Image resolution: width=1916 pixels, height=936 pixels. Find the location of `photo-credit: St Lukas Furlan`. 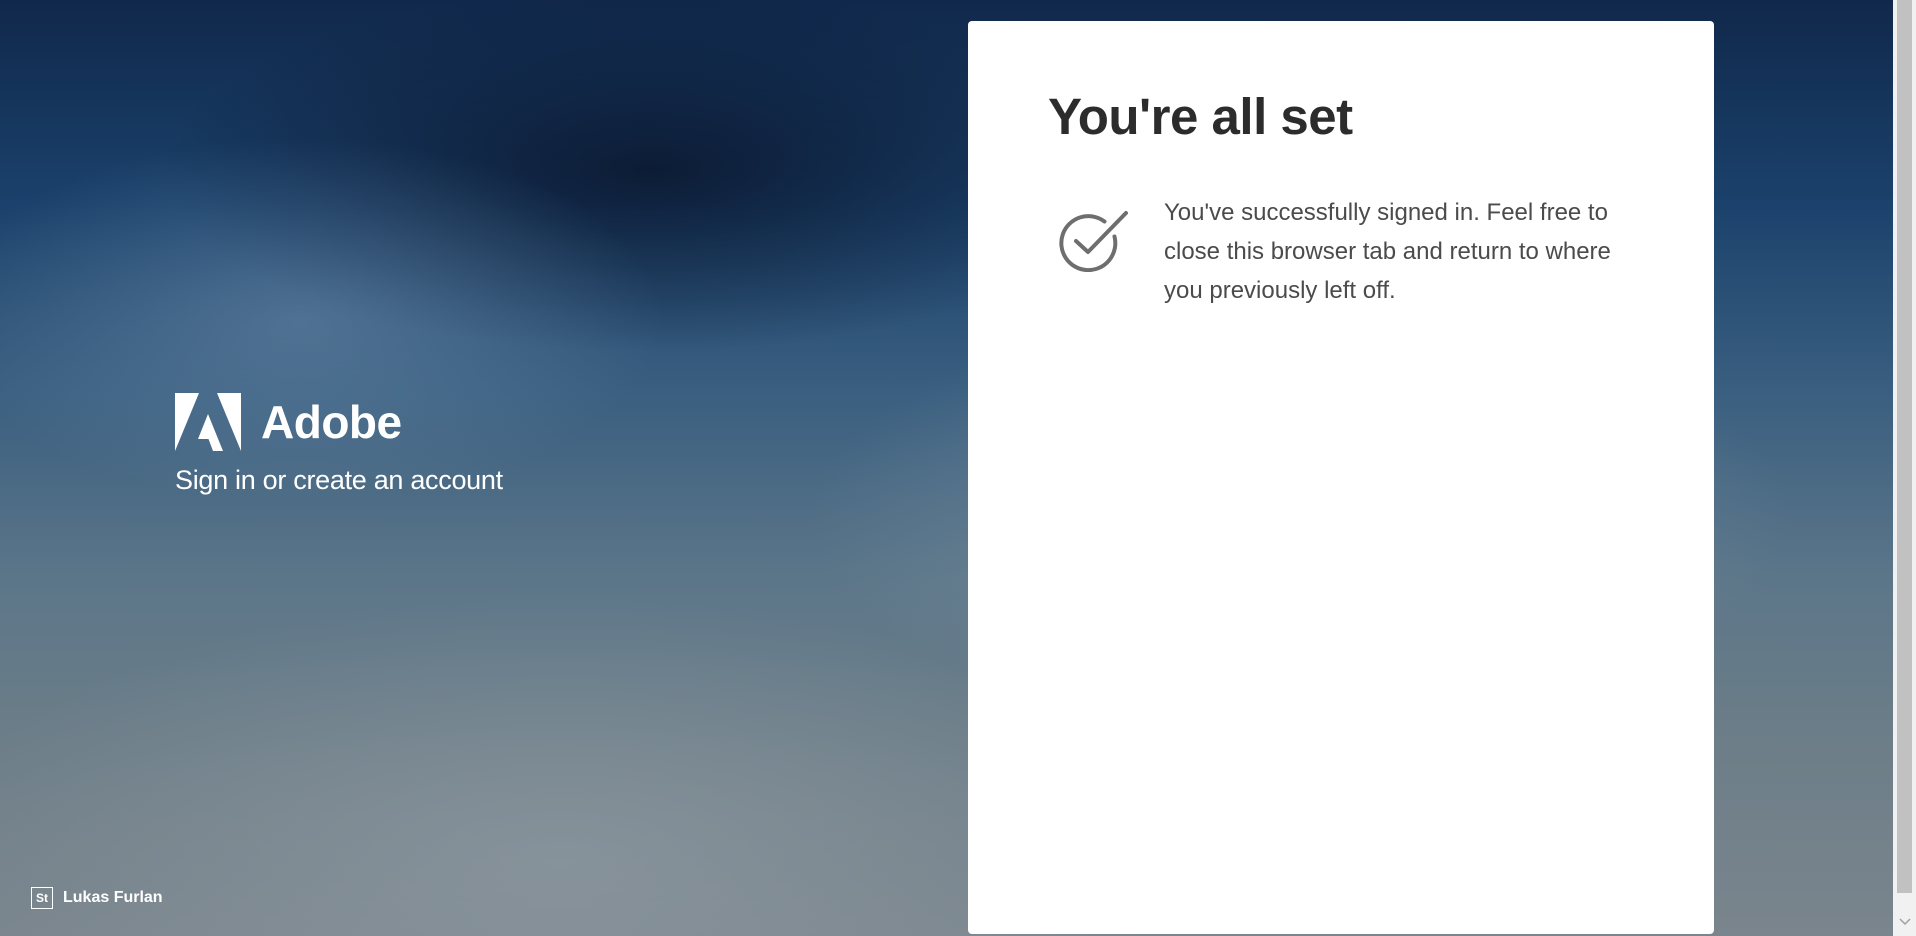

photo-credit: St Lukas Furlan is located at coordinates (97, 898).